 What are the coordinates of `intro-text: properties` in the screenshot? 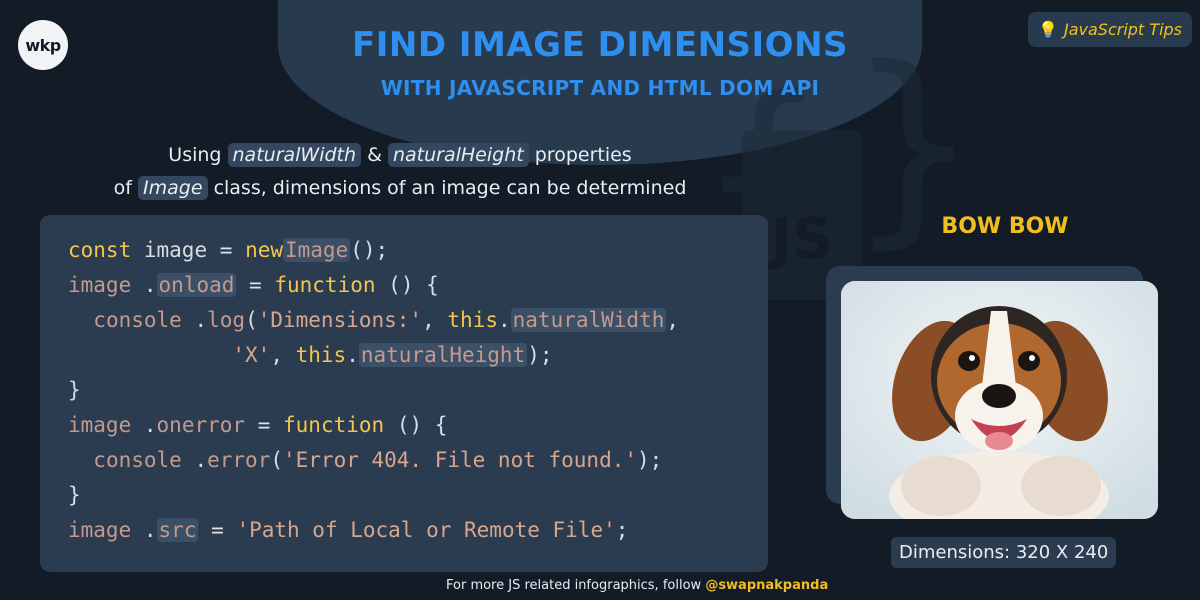 It's located at (583, 155).